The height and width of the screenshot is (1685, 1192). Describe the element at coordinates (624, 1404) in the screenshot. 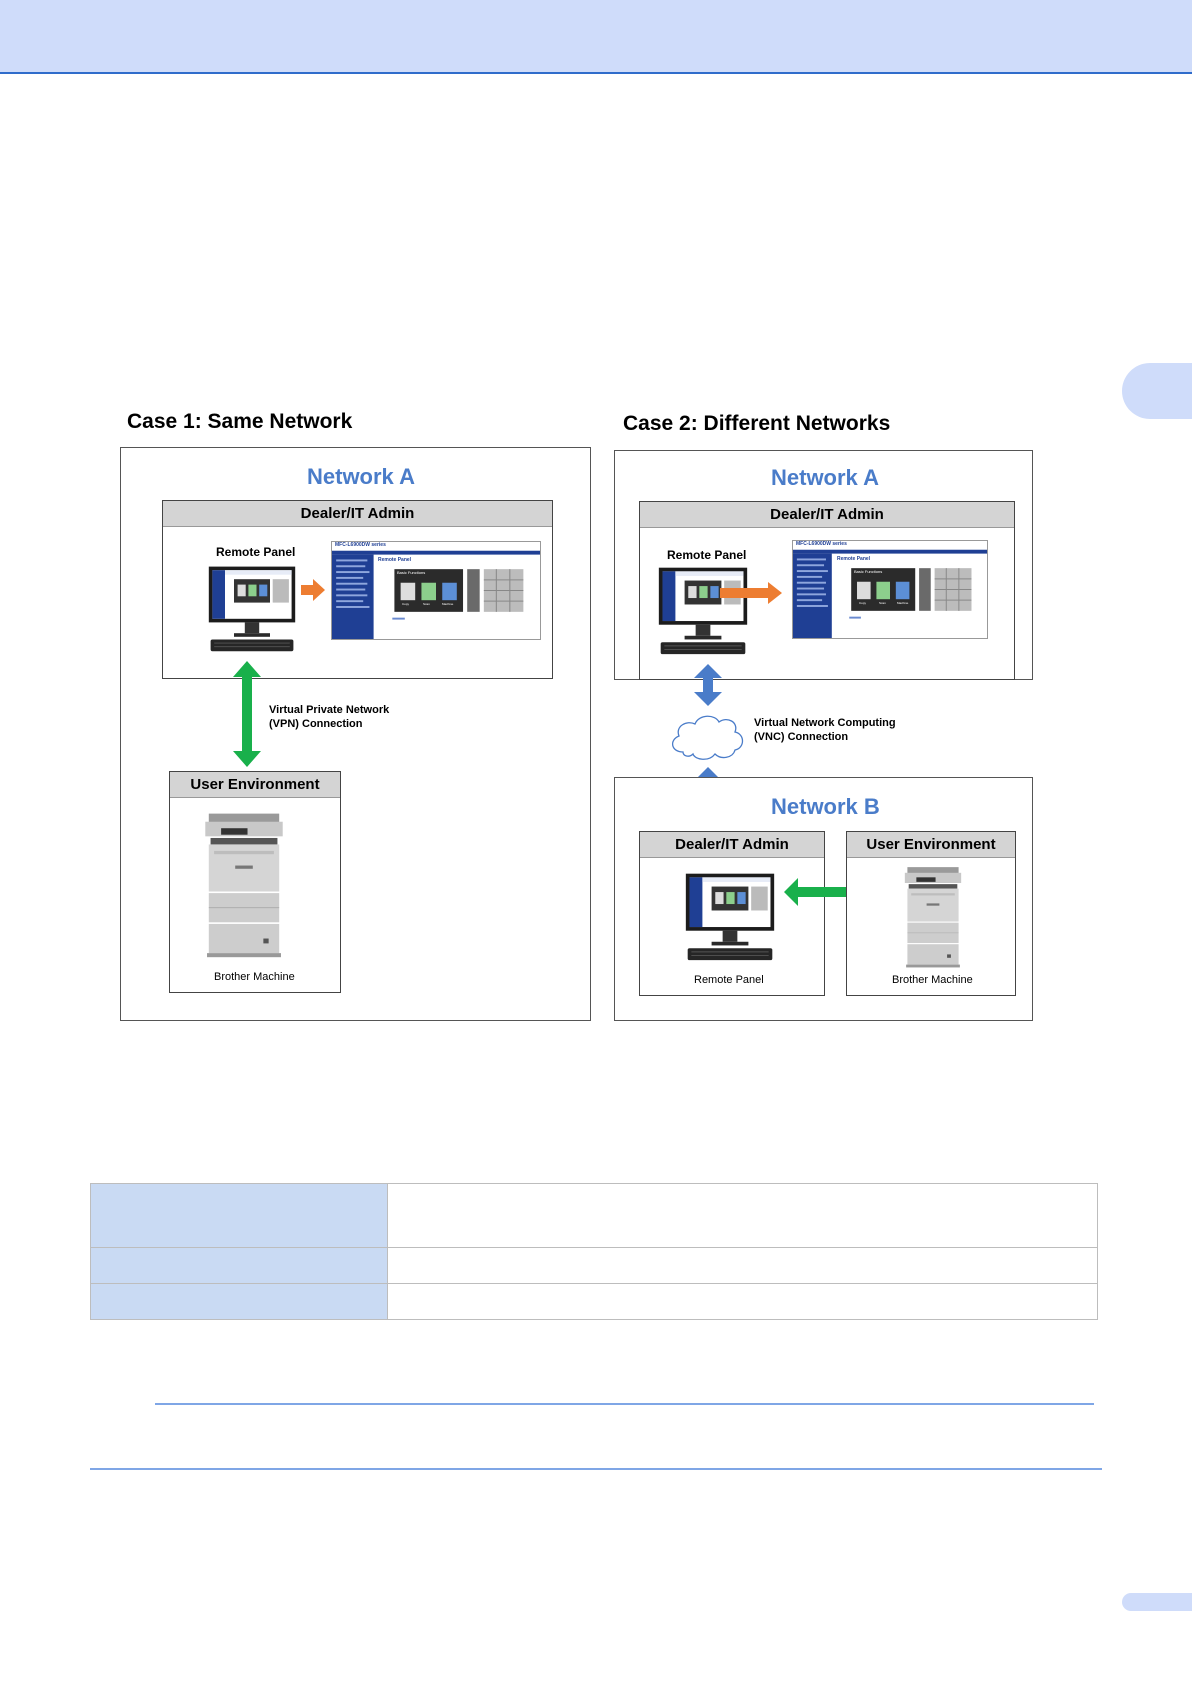

I see `note-top-rule` at that location.